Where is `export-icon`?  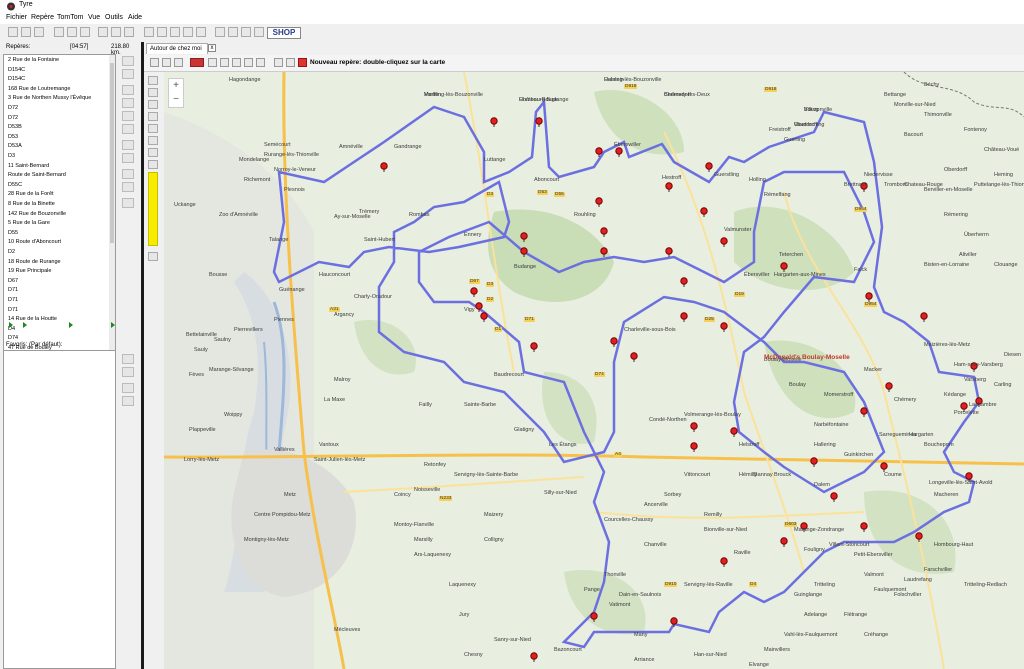 export-icon is located at coordinates (162, 32).